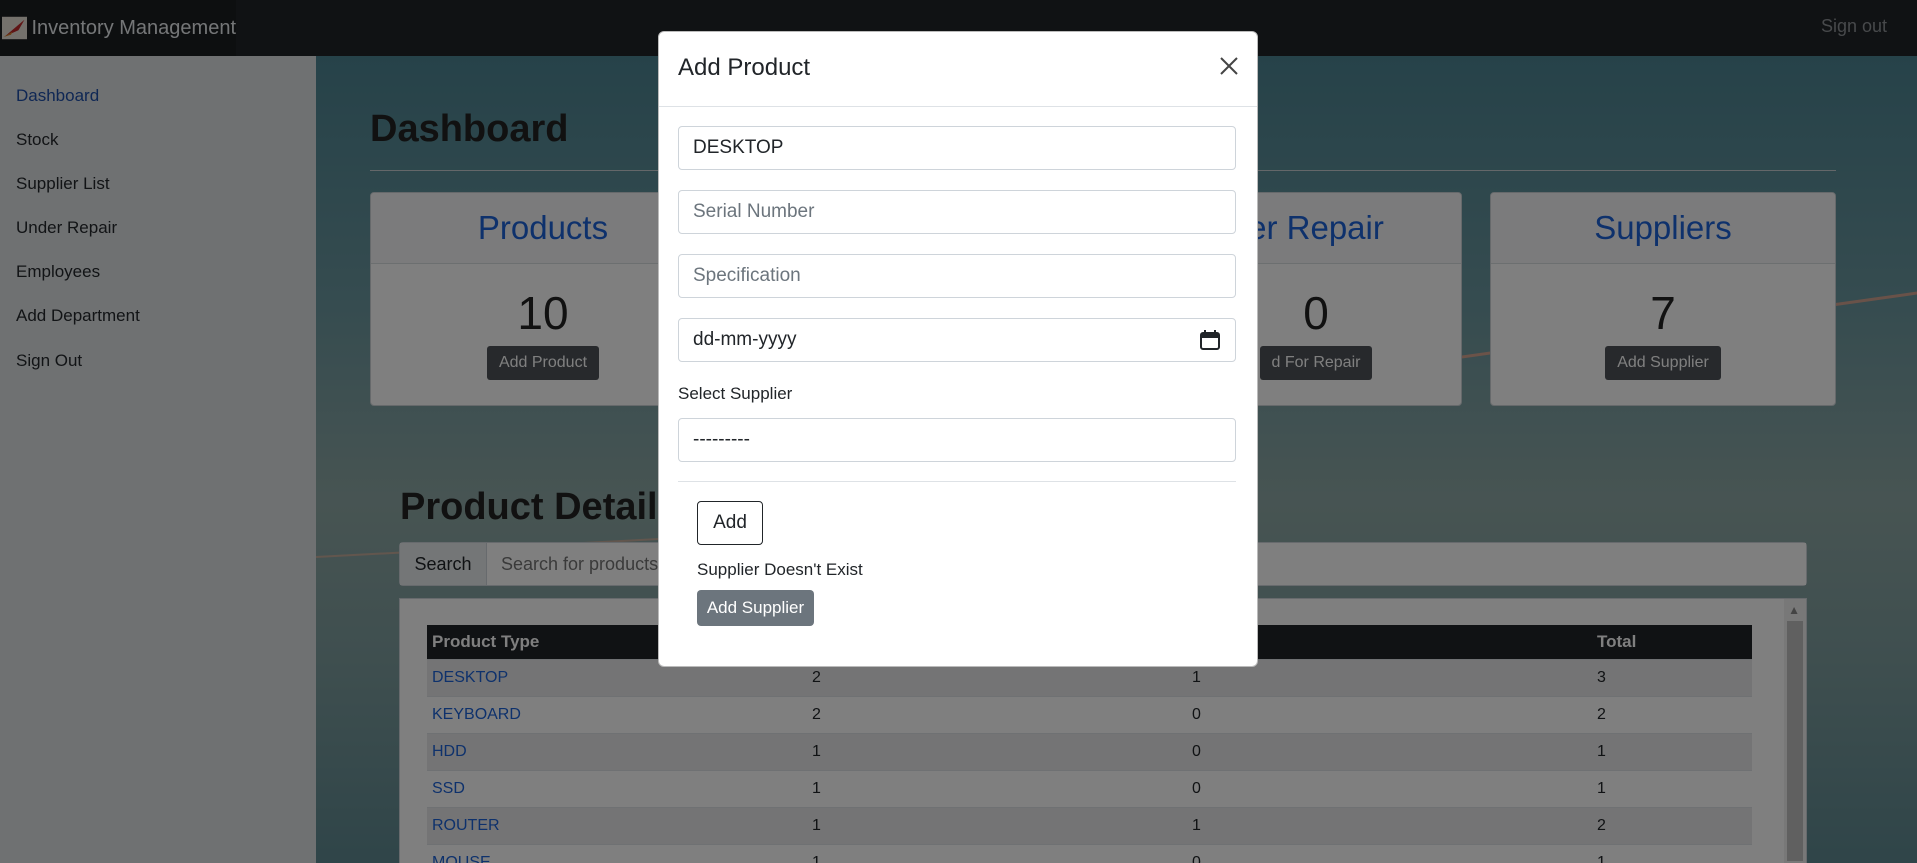 The height and width of the screenshot is (863, 1917). I want to click on add-supplier-button: Add Supplier, so click(755, 608).